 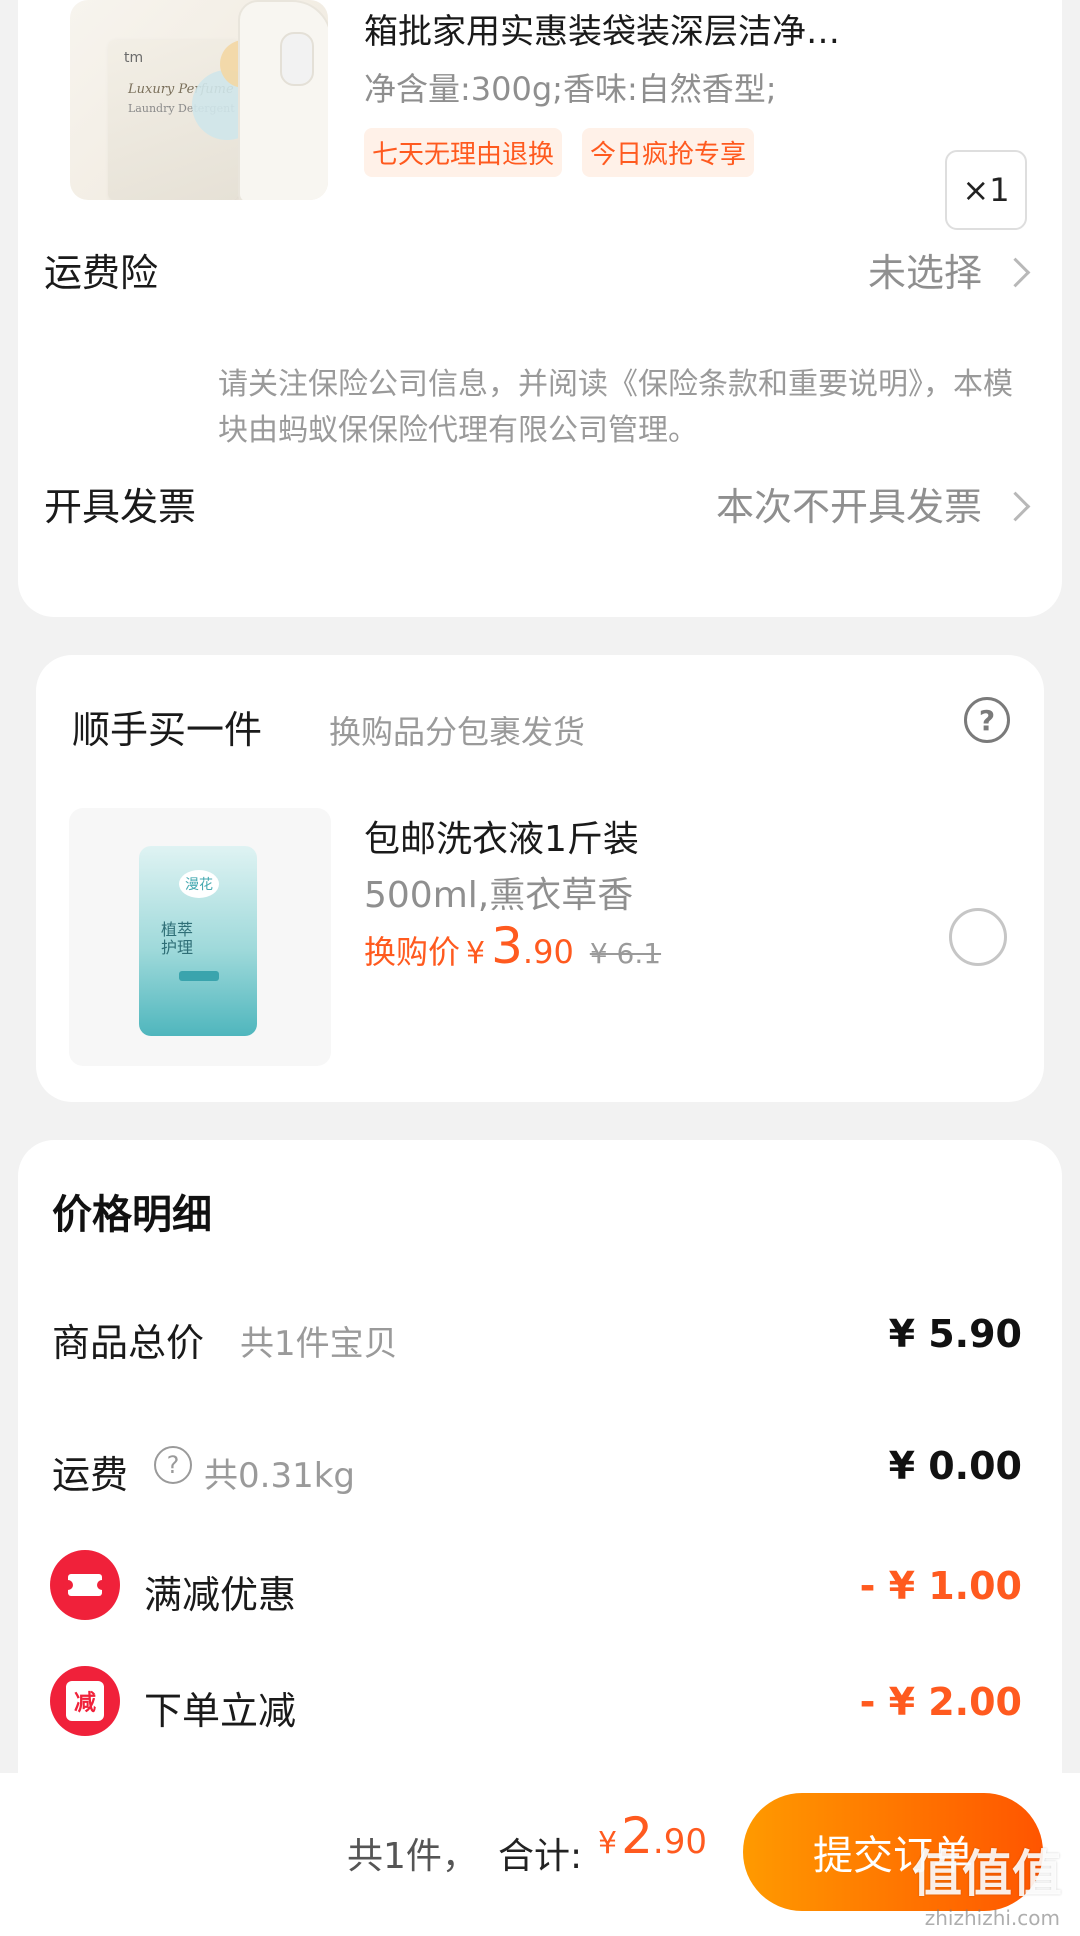 What do you see at coordinates (199, 976) in the screenshot?
I see `addon-image-stripe` at bounding box center [199, 976].